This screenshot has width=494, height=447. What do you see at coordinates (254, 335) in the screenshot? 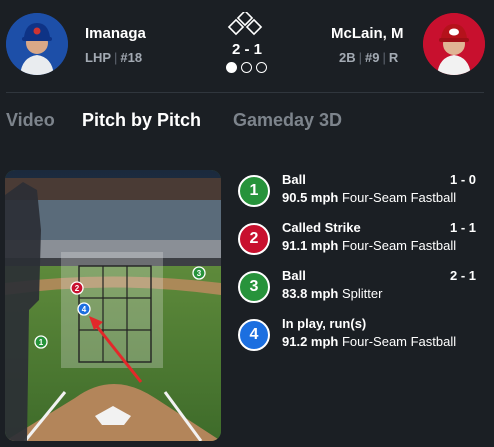
I see `pitch-number-badge: 4` at bounding box center [254, 335].